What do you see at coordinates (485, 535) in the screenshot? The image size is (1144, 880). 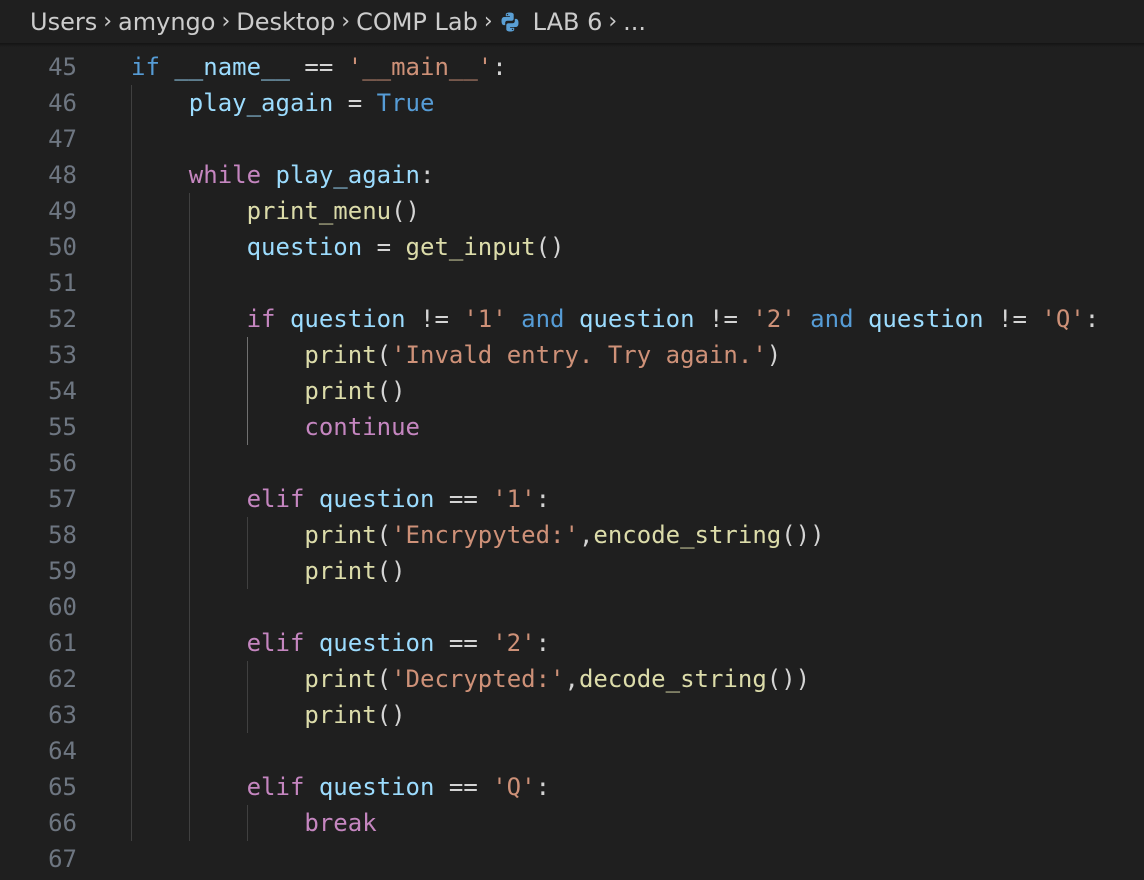 I see `code-token: 'Encrypyted:'` at bounding box center [485, 535].